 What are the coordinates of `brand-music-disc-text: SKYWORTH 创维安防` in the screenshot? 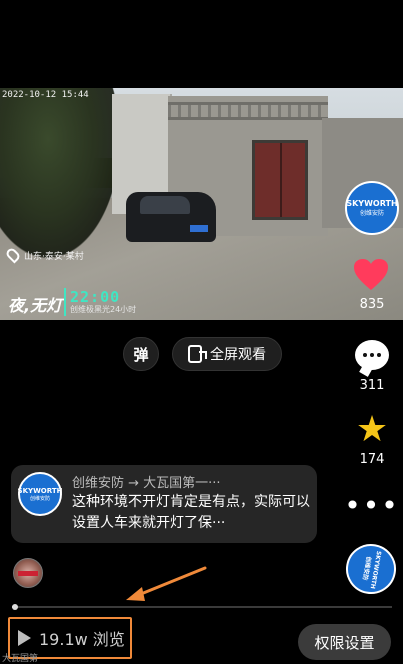 It's located at (372, 570).